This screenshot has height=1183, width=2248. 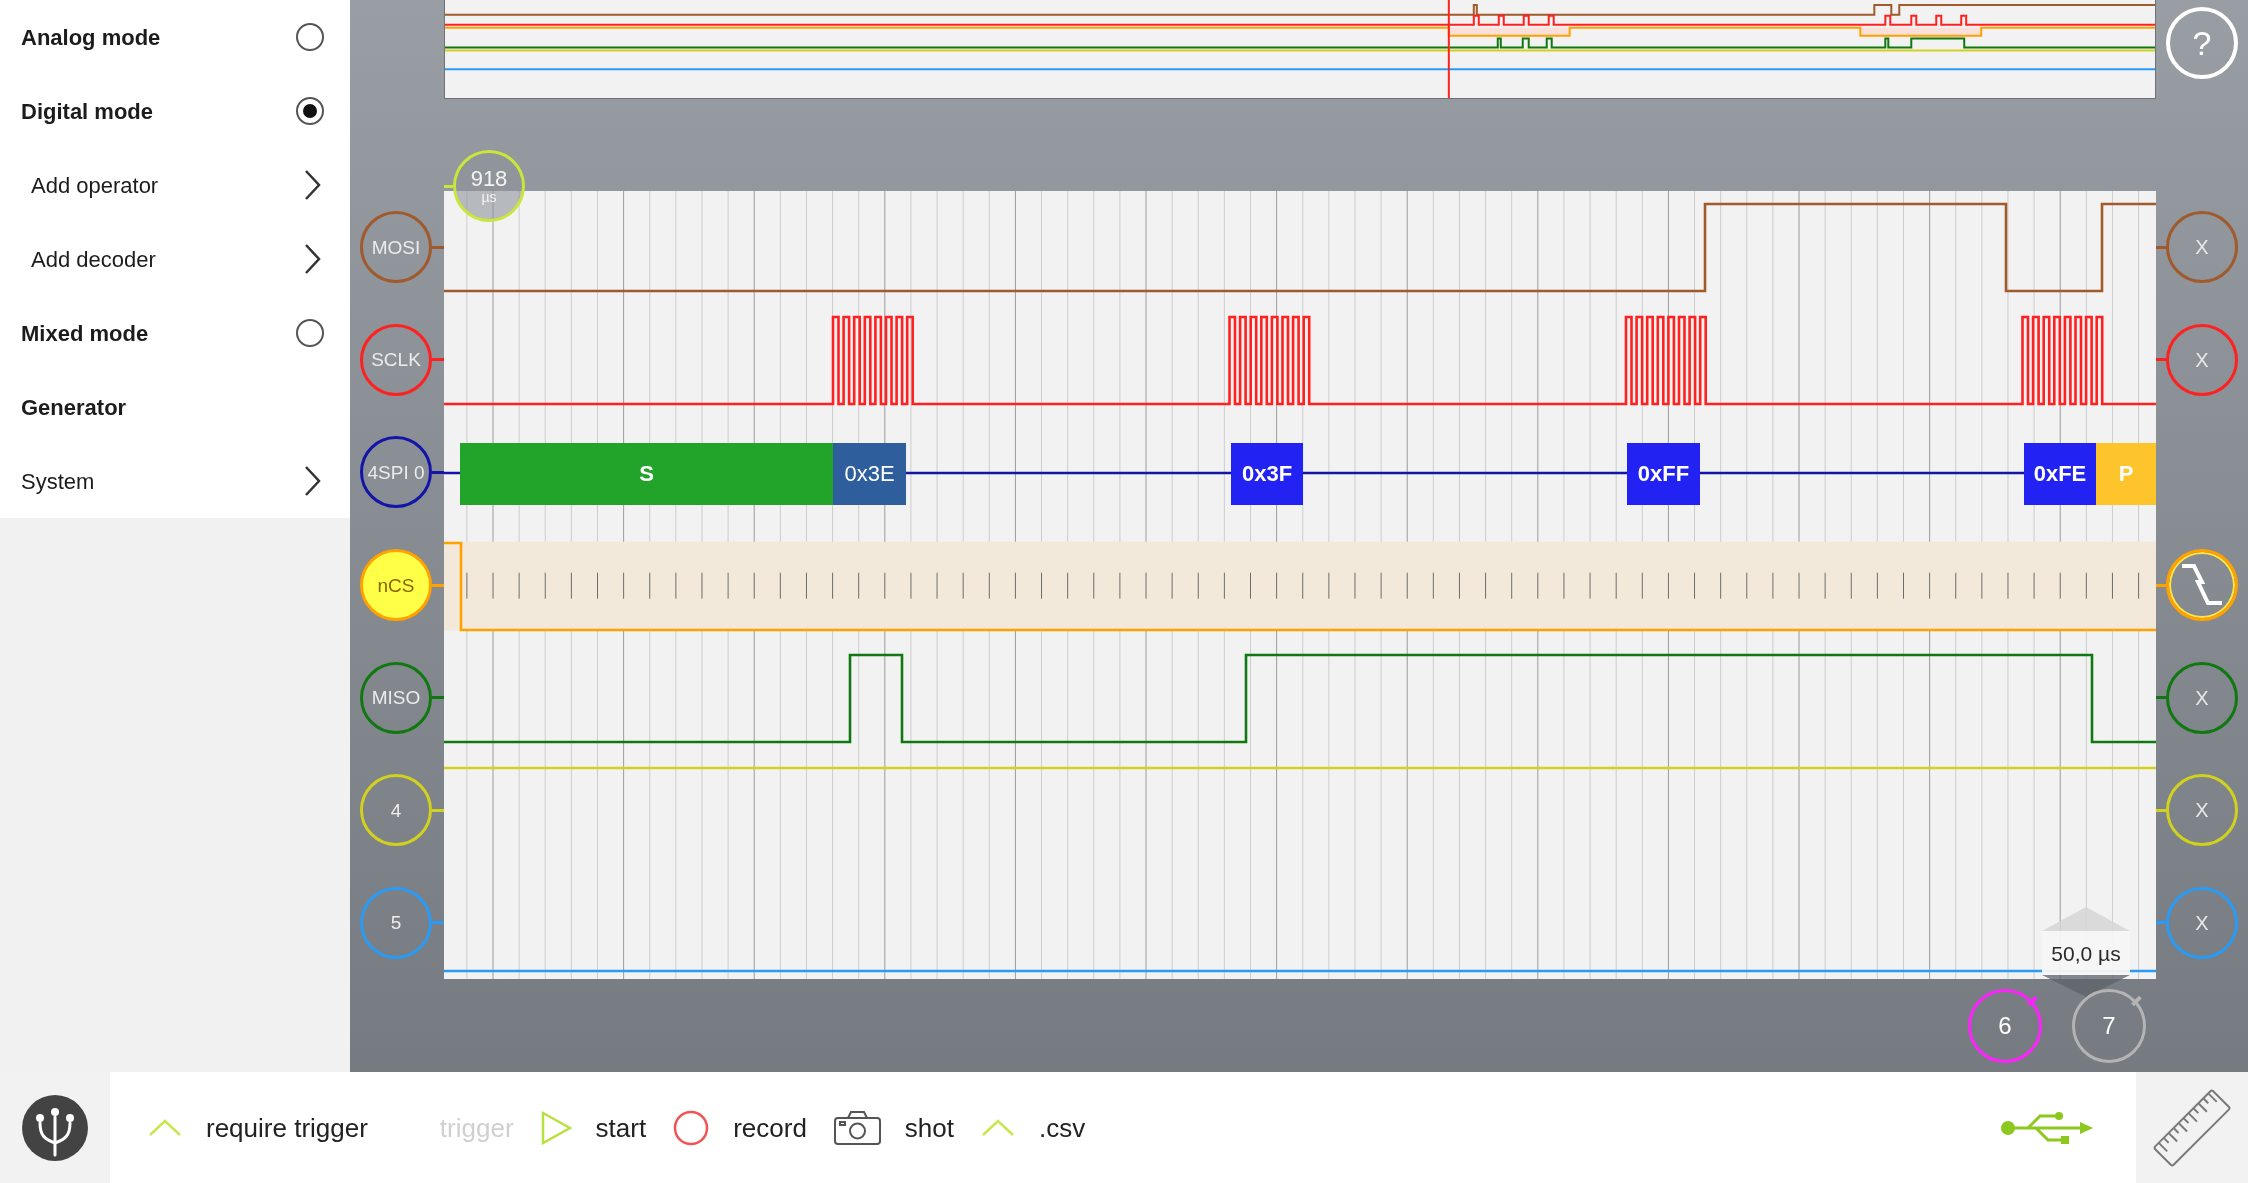 What do you see at coordinates (489, 186) in the screenshot?
I see `cursor-marker: 918 µs` at bounding box center [489, 186].